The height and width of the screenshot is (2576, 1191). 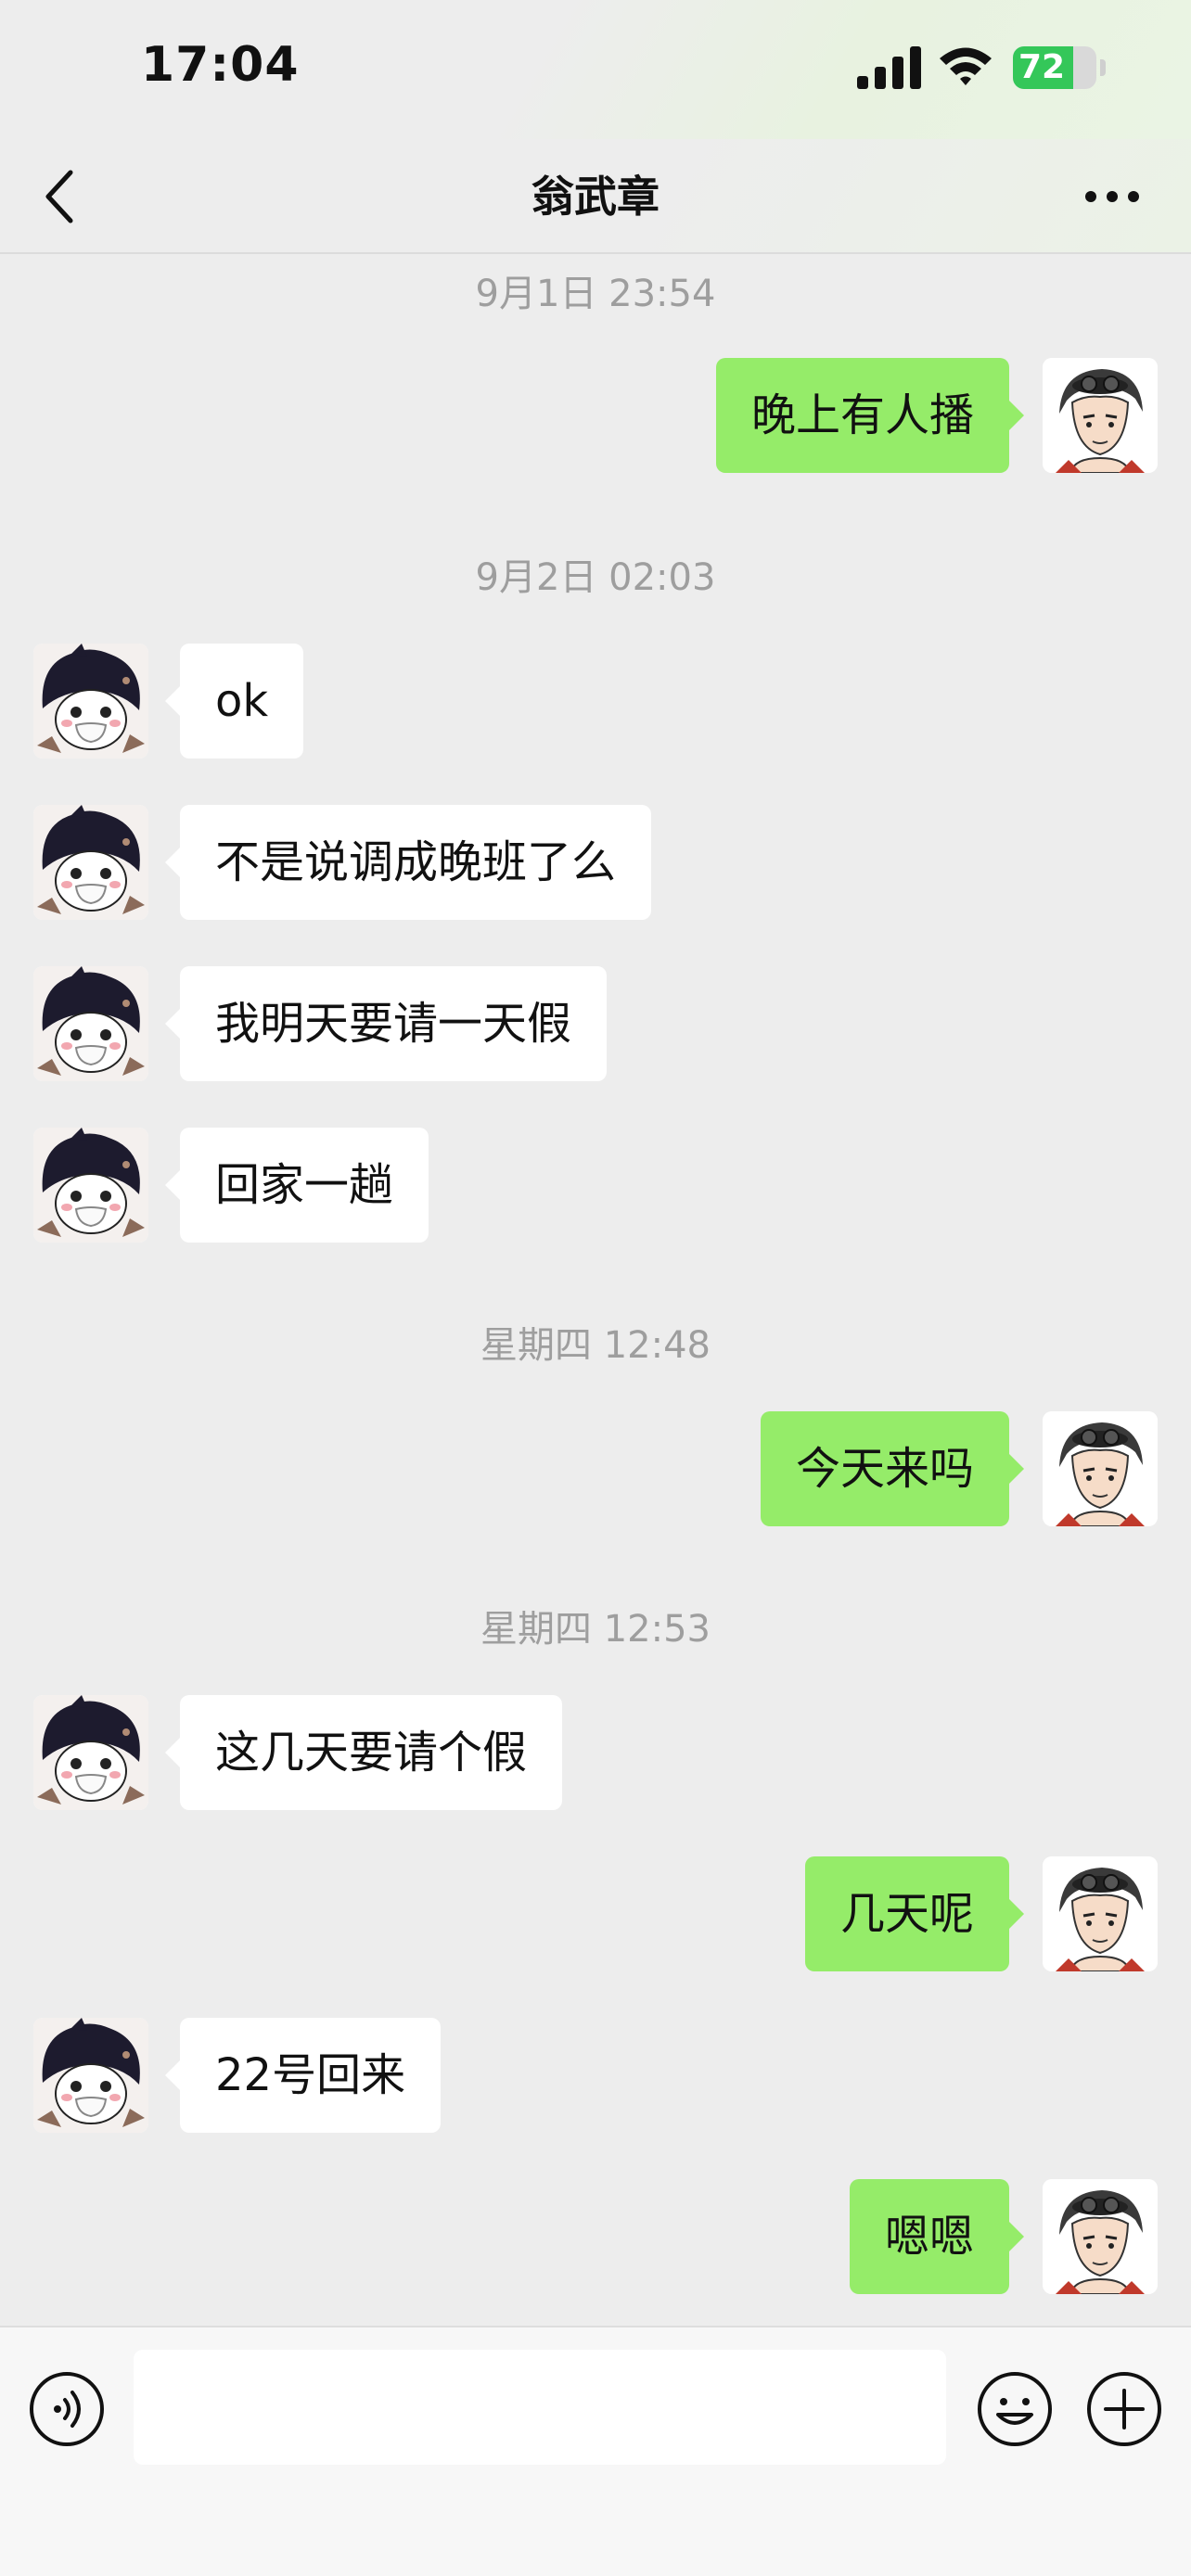 I want to click on chat-title: 翁武章, so click(x=595, y=197).